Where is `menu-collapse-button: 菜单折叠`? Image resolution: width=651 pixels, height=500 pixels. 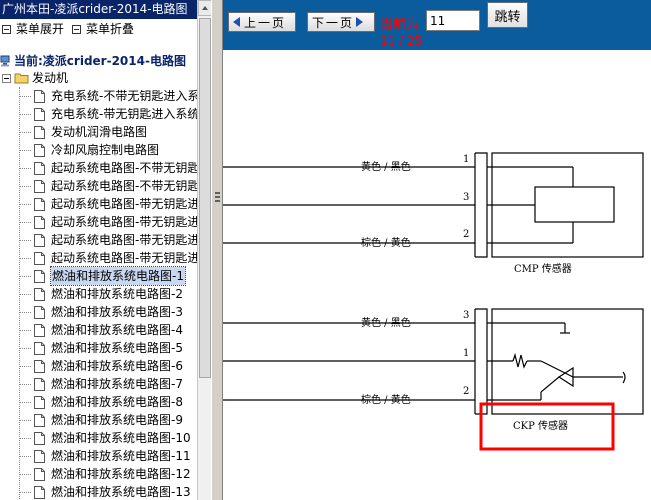
menu-collapse-button: 菜单折叠 is located at coordinates (103, 29).